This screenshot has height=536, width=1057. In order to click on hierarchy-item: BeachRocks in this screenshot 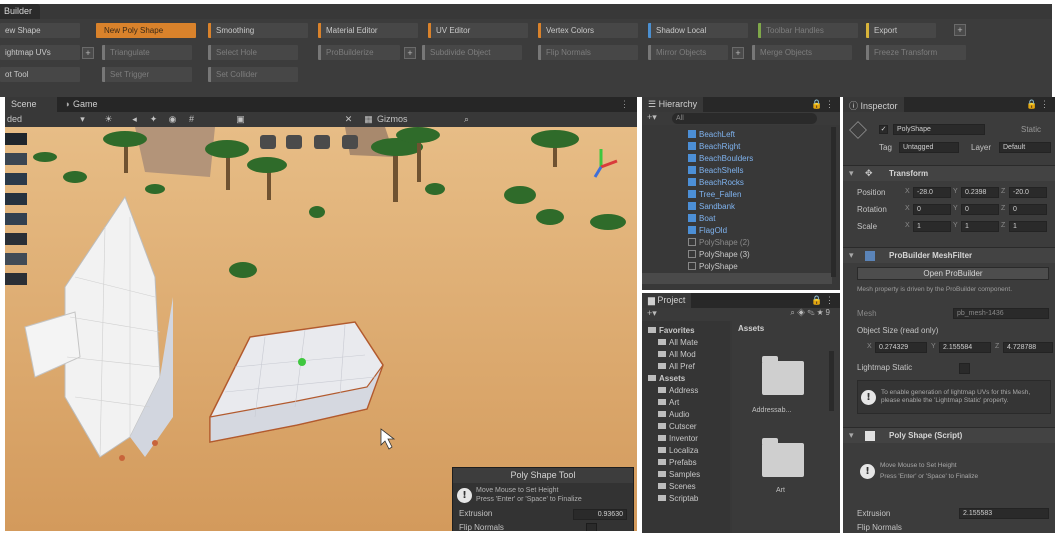, I will do `click(716, 182)`.